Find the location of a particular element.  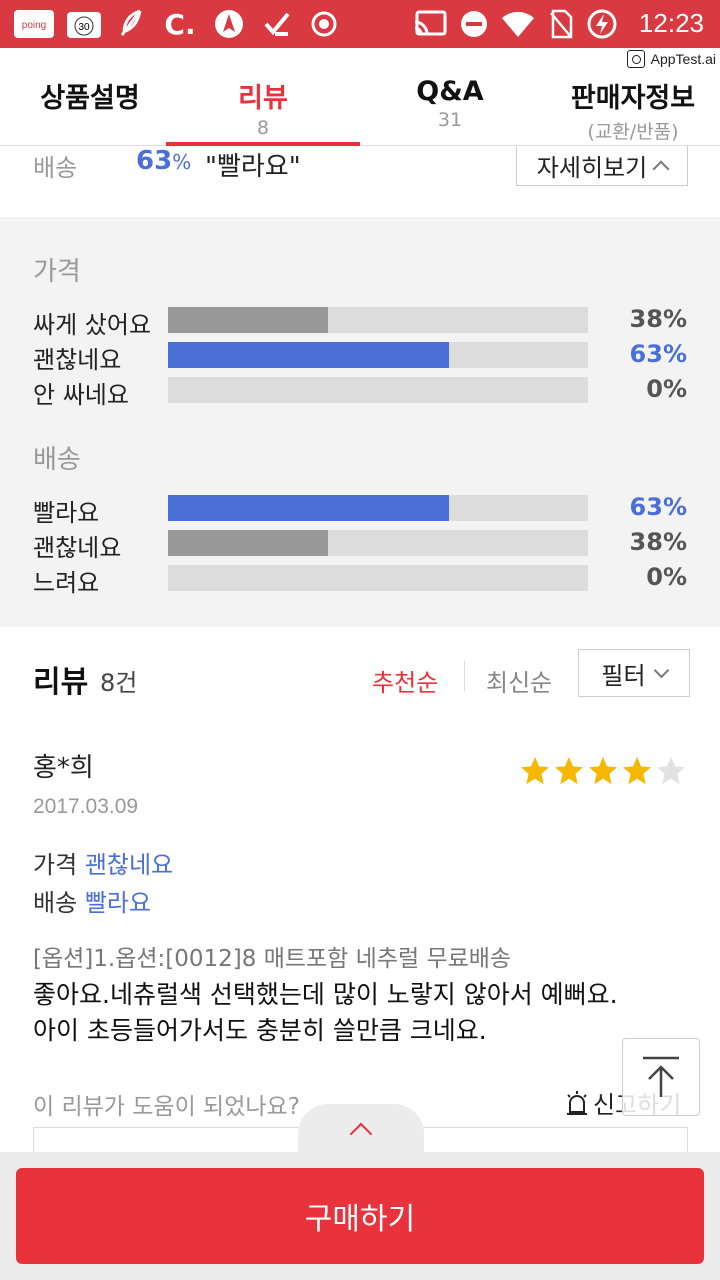

rating-row: 괜찮네요 38% is located at coordinates (360, 545).